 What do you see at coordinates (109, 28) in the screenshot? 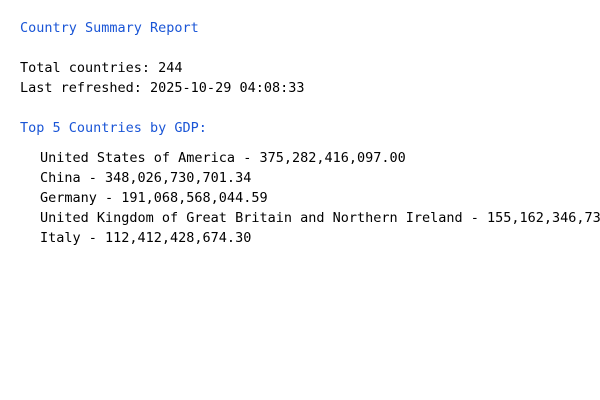
I see `report-title: Country Summary Report` at bounding box center [109, 28].